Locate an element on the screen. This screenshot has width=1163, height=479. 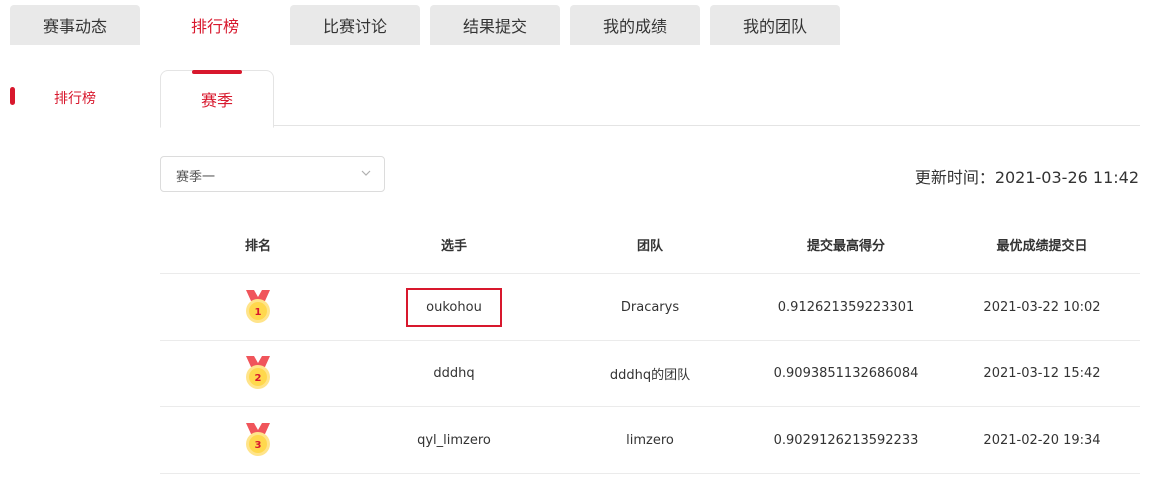
score-cell: 0.9029126213592233 is located at coordinates (846, 440).